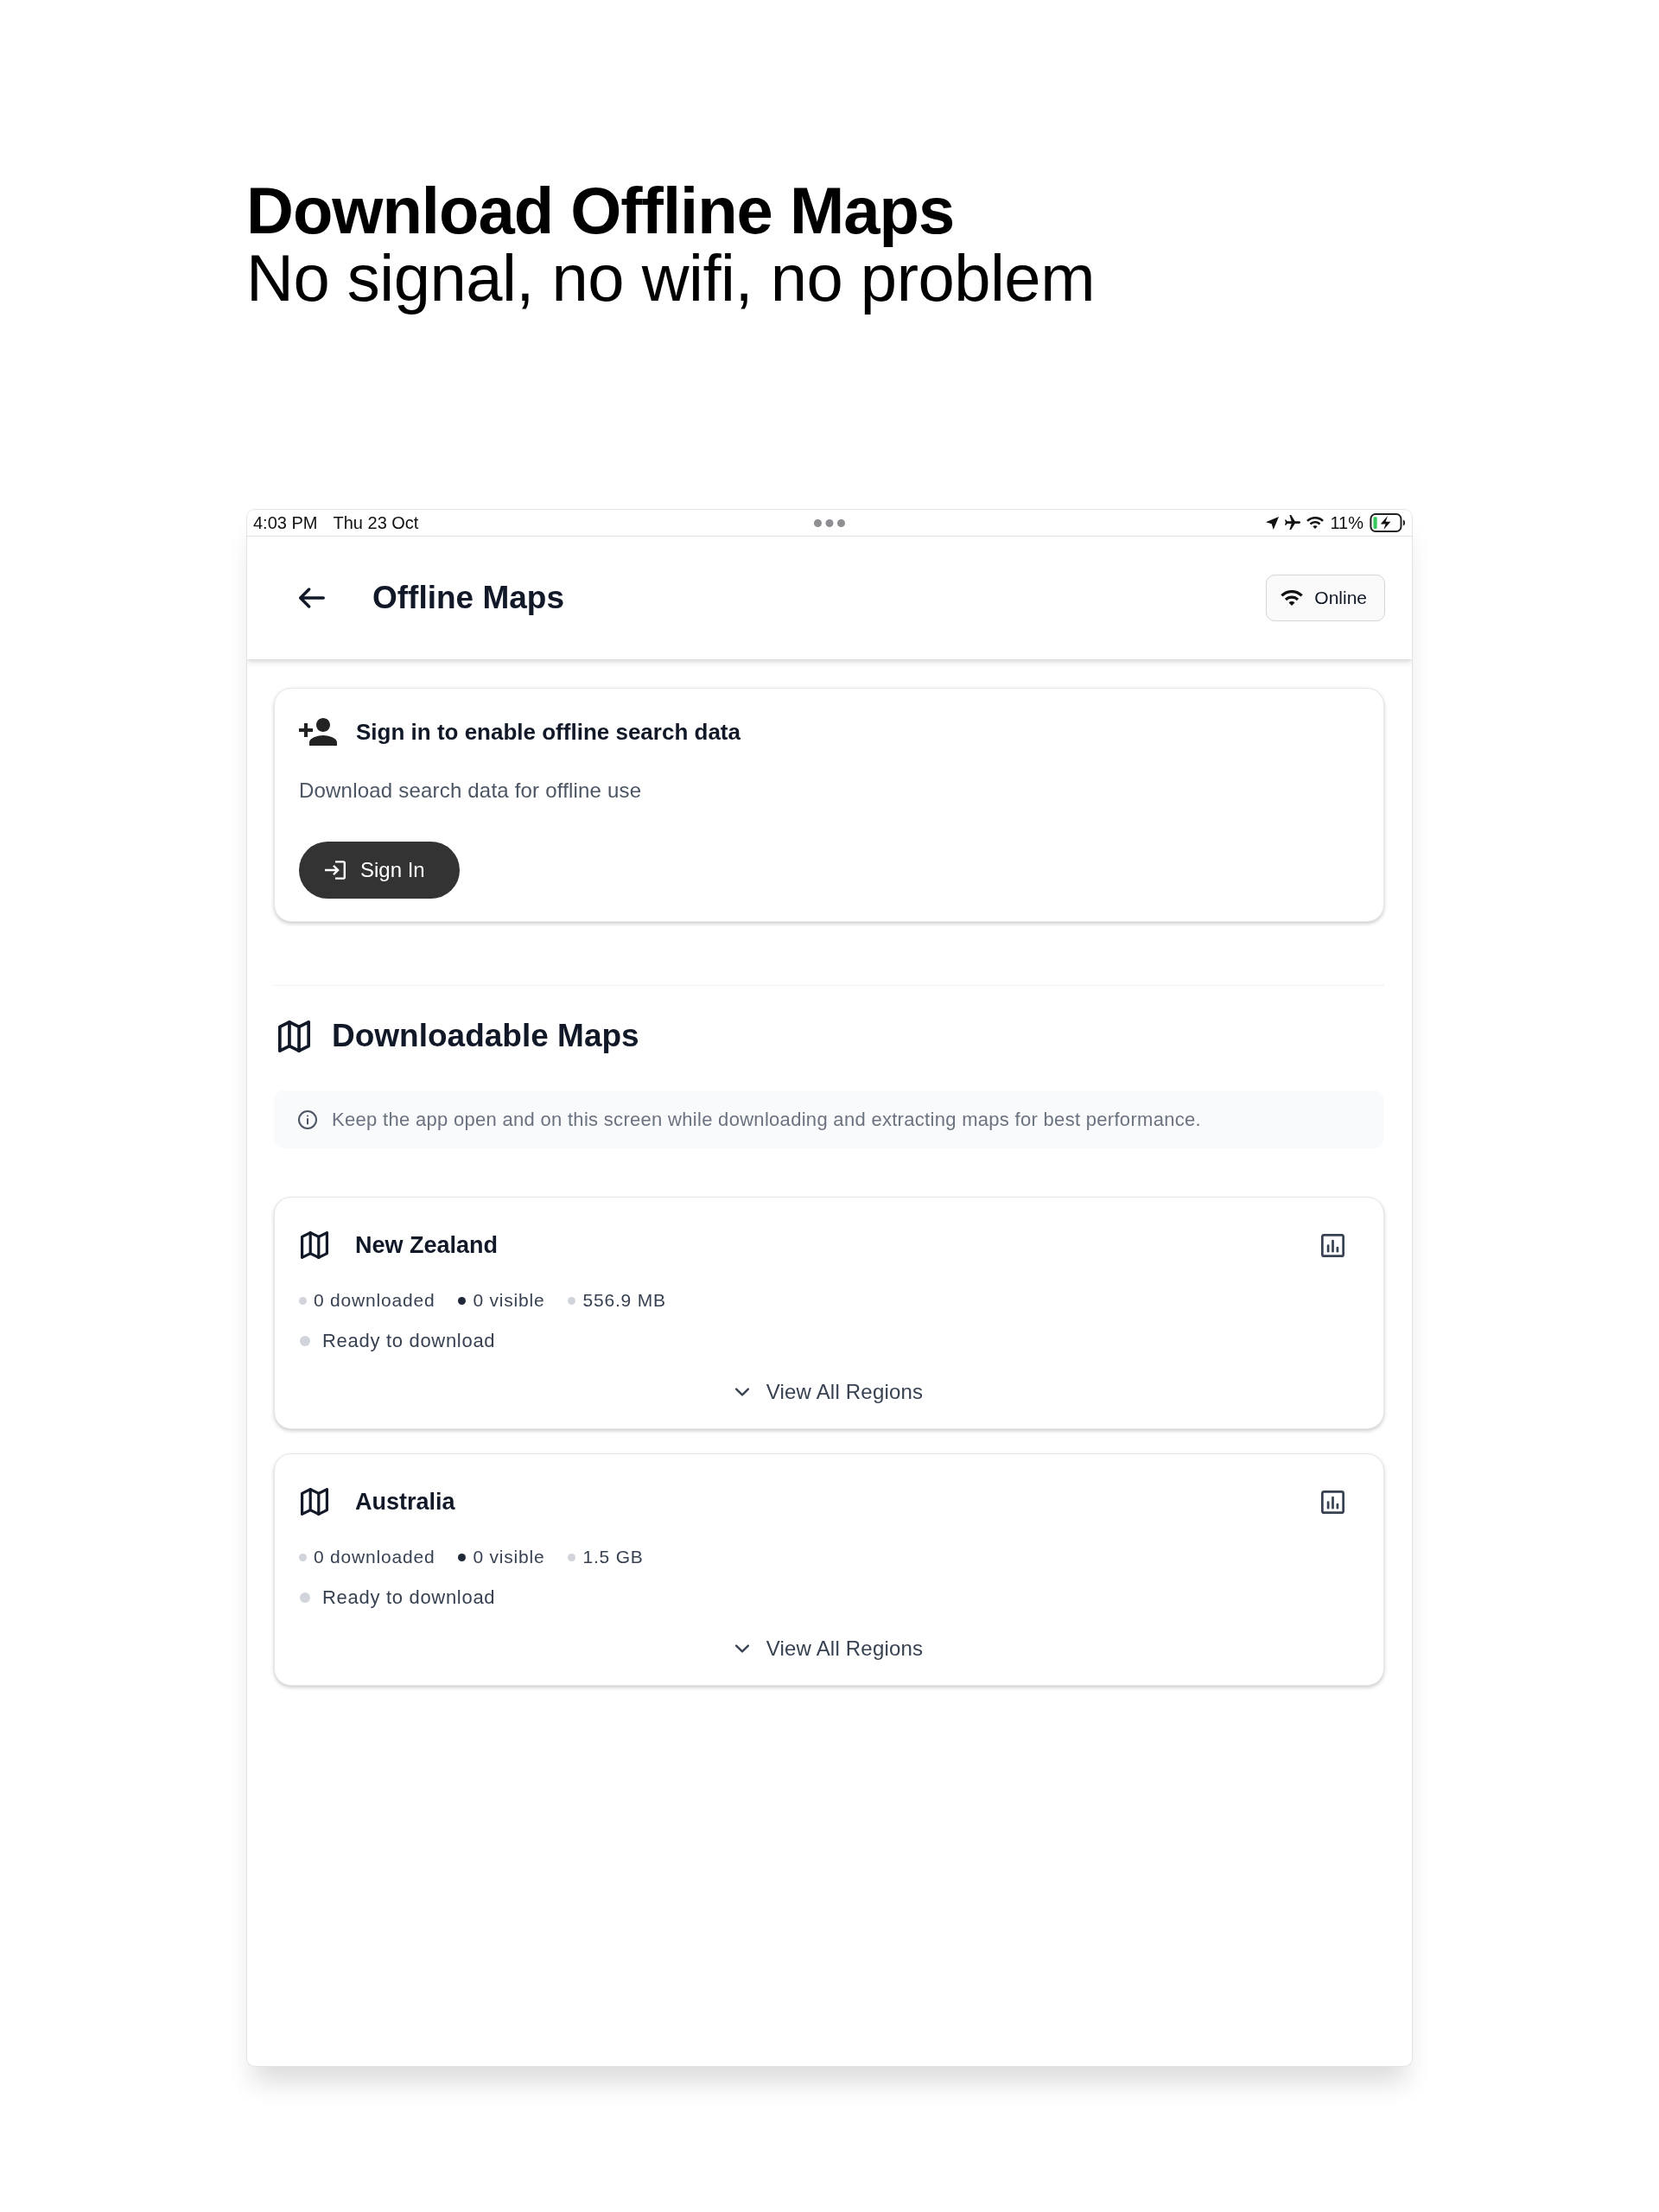 This screenshot has width=1659, height=2212. I want to click on card-description: Download search data for offline use, so click(471, 791).